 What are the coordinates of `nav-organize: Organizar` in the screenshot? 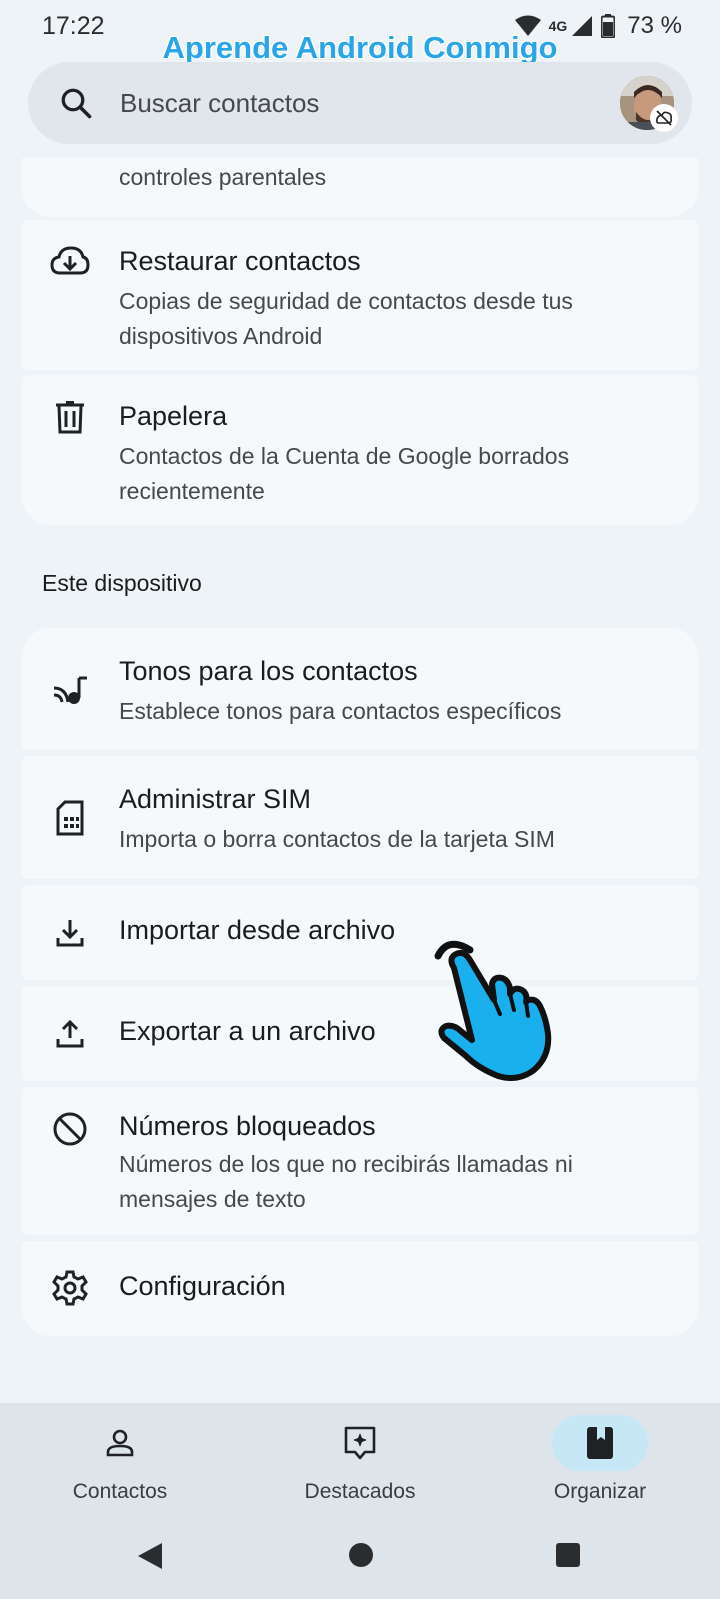 It's located at (600, 1459).